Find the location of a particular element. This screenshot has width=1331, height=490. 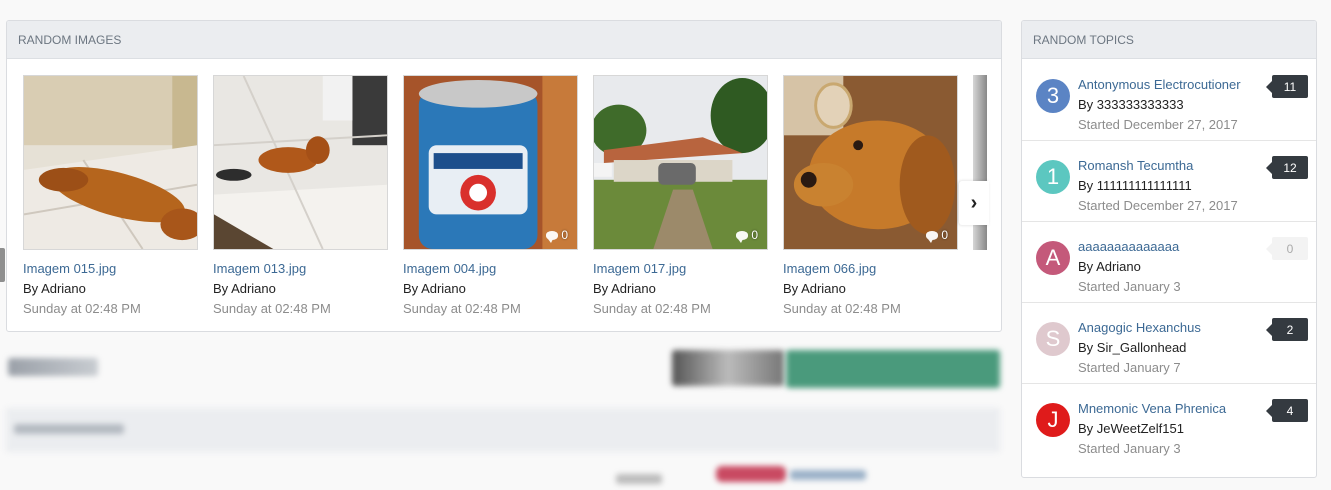

reply-count-badge: 4 is located at coordinates (1287, 410).